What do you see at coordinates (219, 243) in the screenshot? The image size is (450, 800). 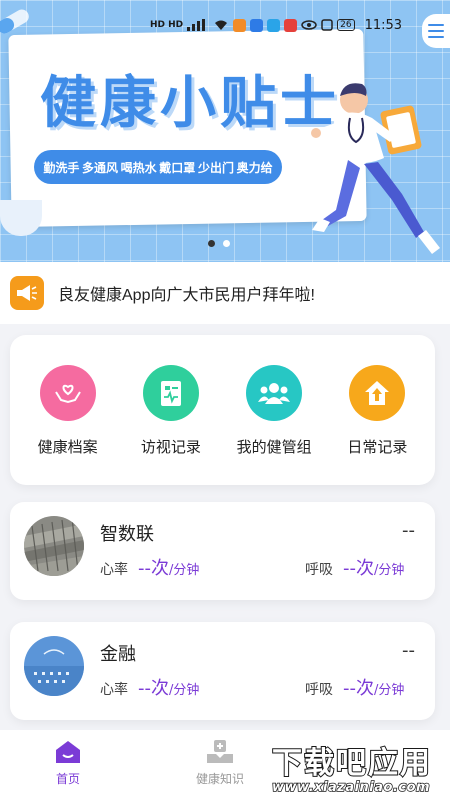 I see `carousel-dots` at bounding box center [219, 243].